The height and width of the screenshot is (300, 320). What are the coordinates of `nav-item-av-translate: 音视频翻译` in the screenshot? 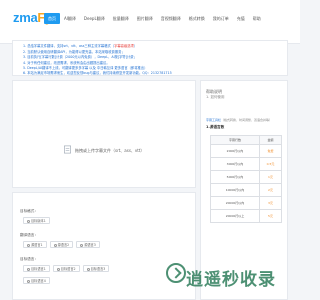 It's located at (171, 18).